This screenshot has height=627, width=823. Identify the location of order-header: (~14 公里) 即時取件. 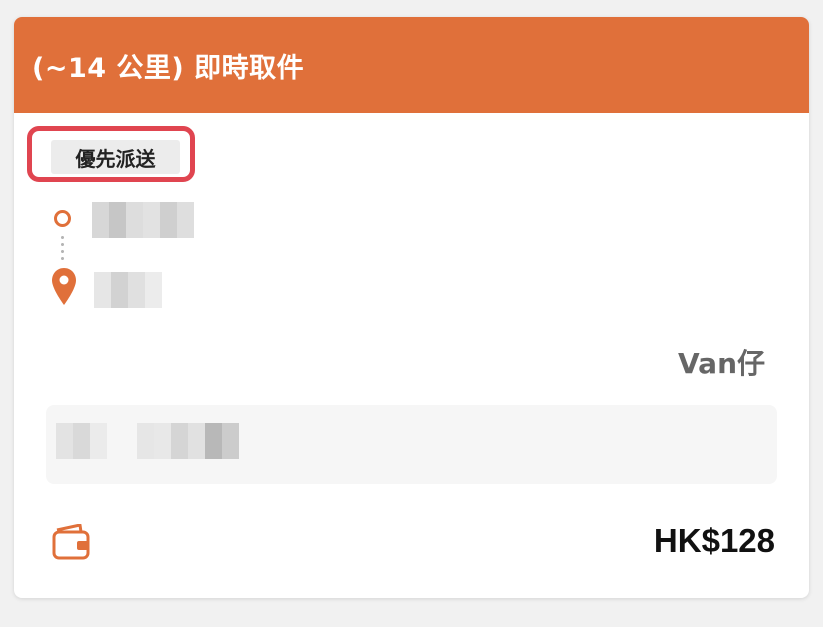
(411, 65).